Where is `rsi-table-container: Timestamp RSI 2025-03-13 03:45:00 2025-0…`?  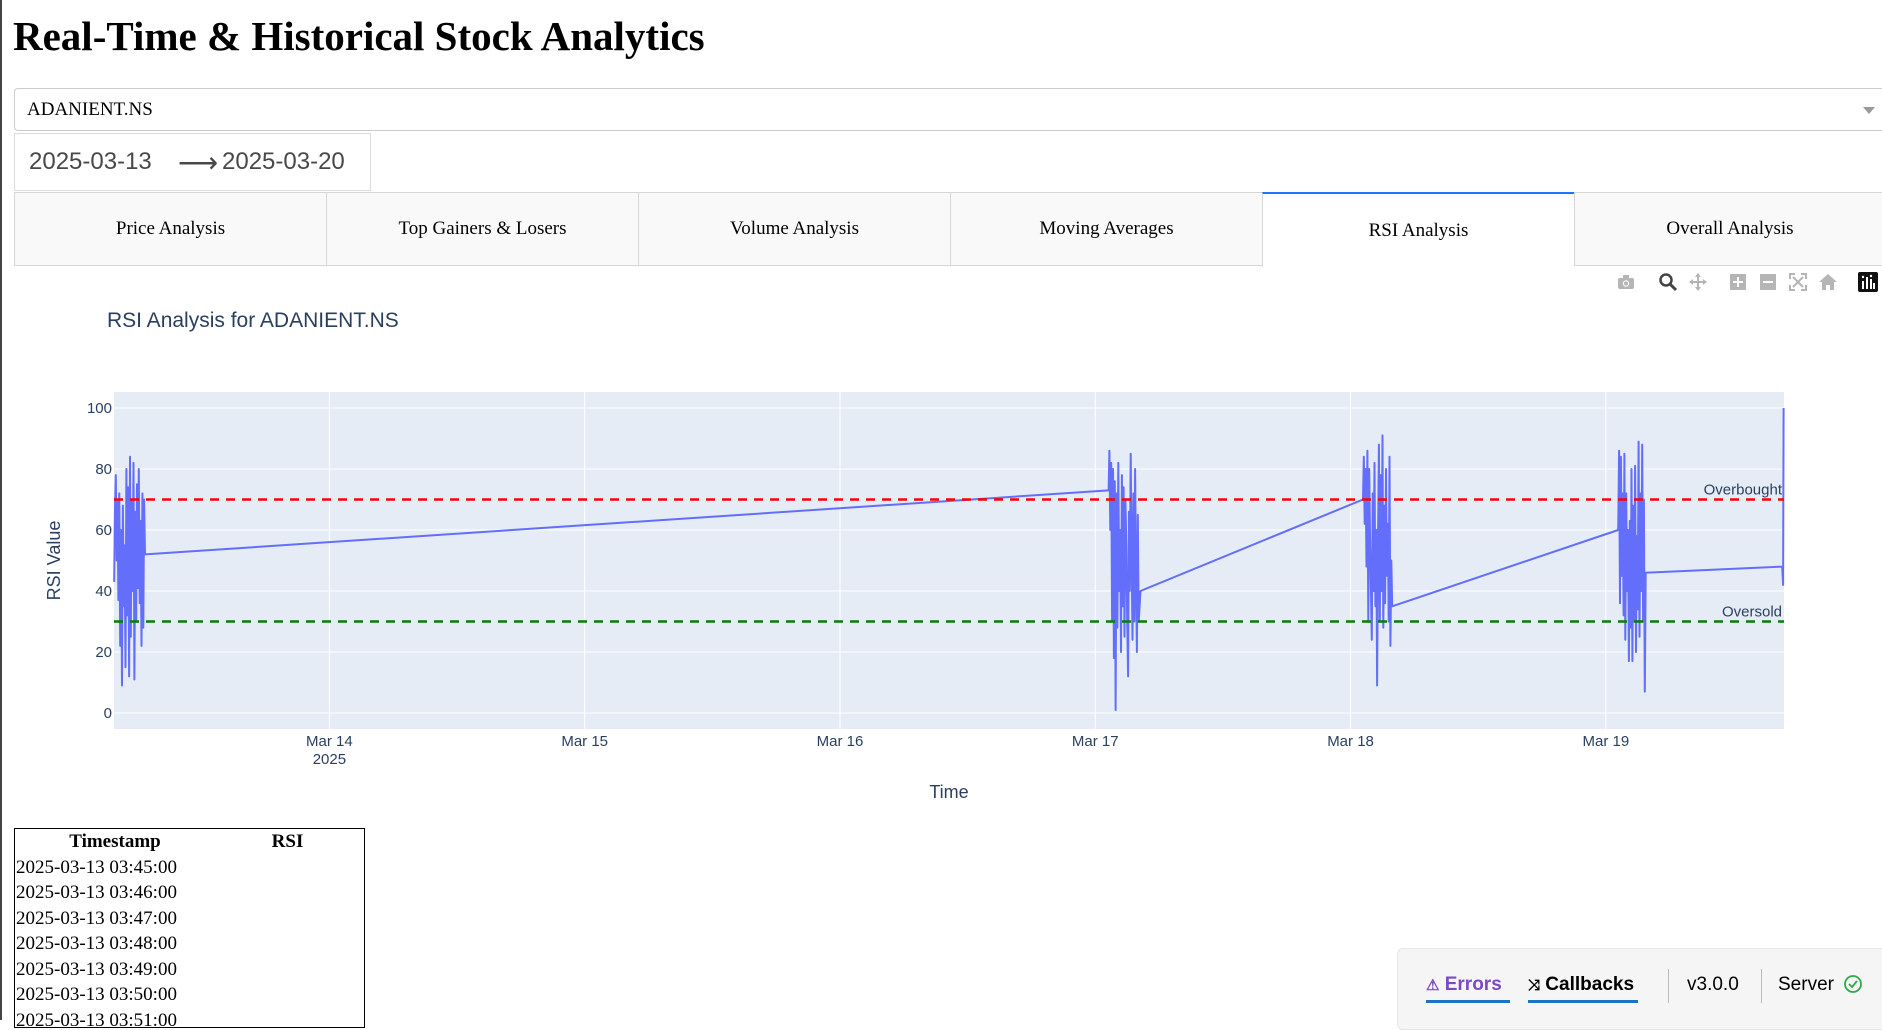
rsi-table-container: Timestamp RSI 2025-03-13 03:45:00 2025-0… is located at coordinates (189, 928).